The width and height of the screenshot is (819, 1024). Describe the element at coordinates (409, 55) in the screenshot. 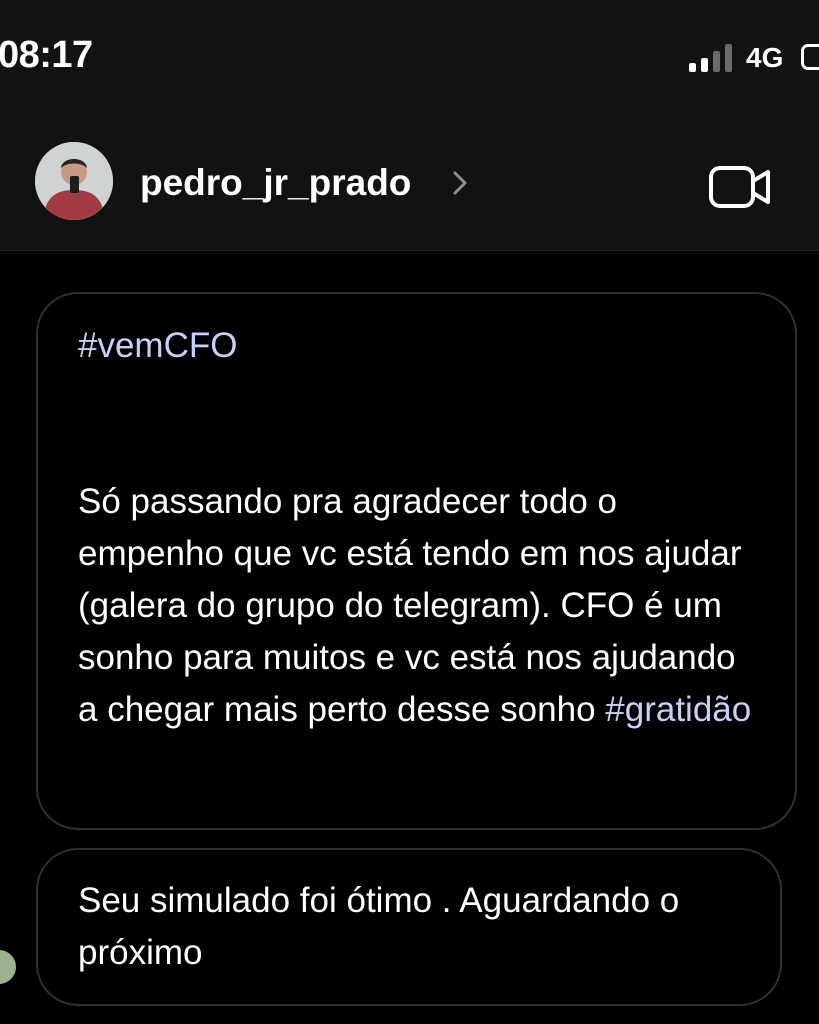

I see `status-bar: 08:17 4G` at that location.